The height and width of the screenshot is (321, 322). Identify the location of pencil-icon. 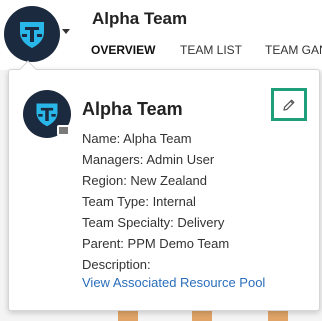
(289, 105).